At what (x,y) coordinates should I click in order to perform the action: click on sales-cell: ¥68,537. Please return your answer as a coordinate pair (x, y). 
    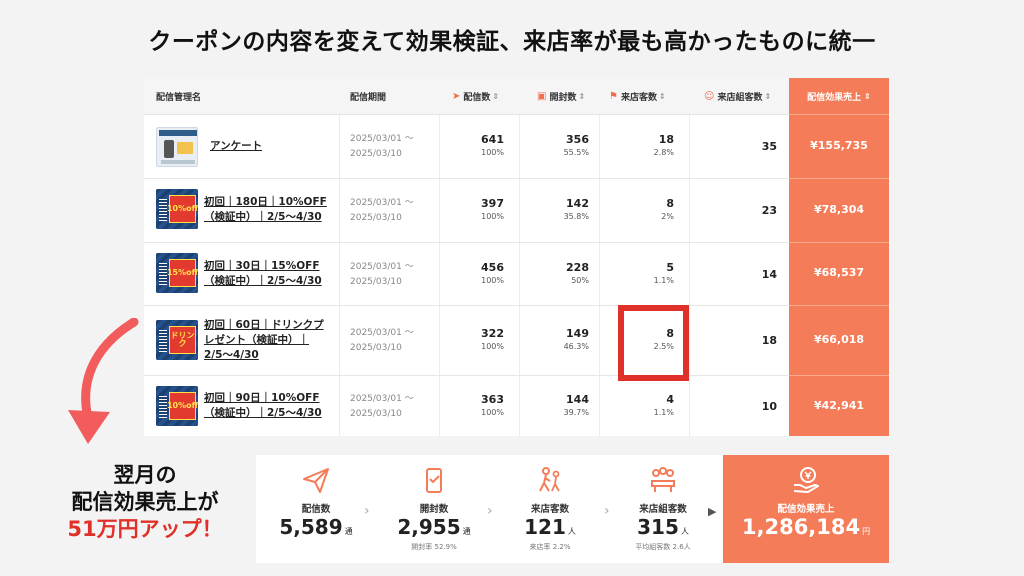
    Looking at the image, I should click on (839, 272).